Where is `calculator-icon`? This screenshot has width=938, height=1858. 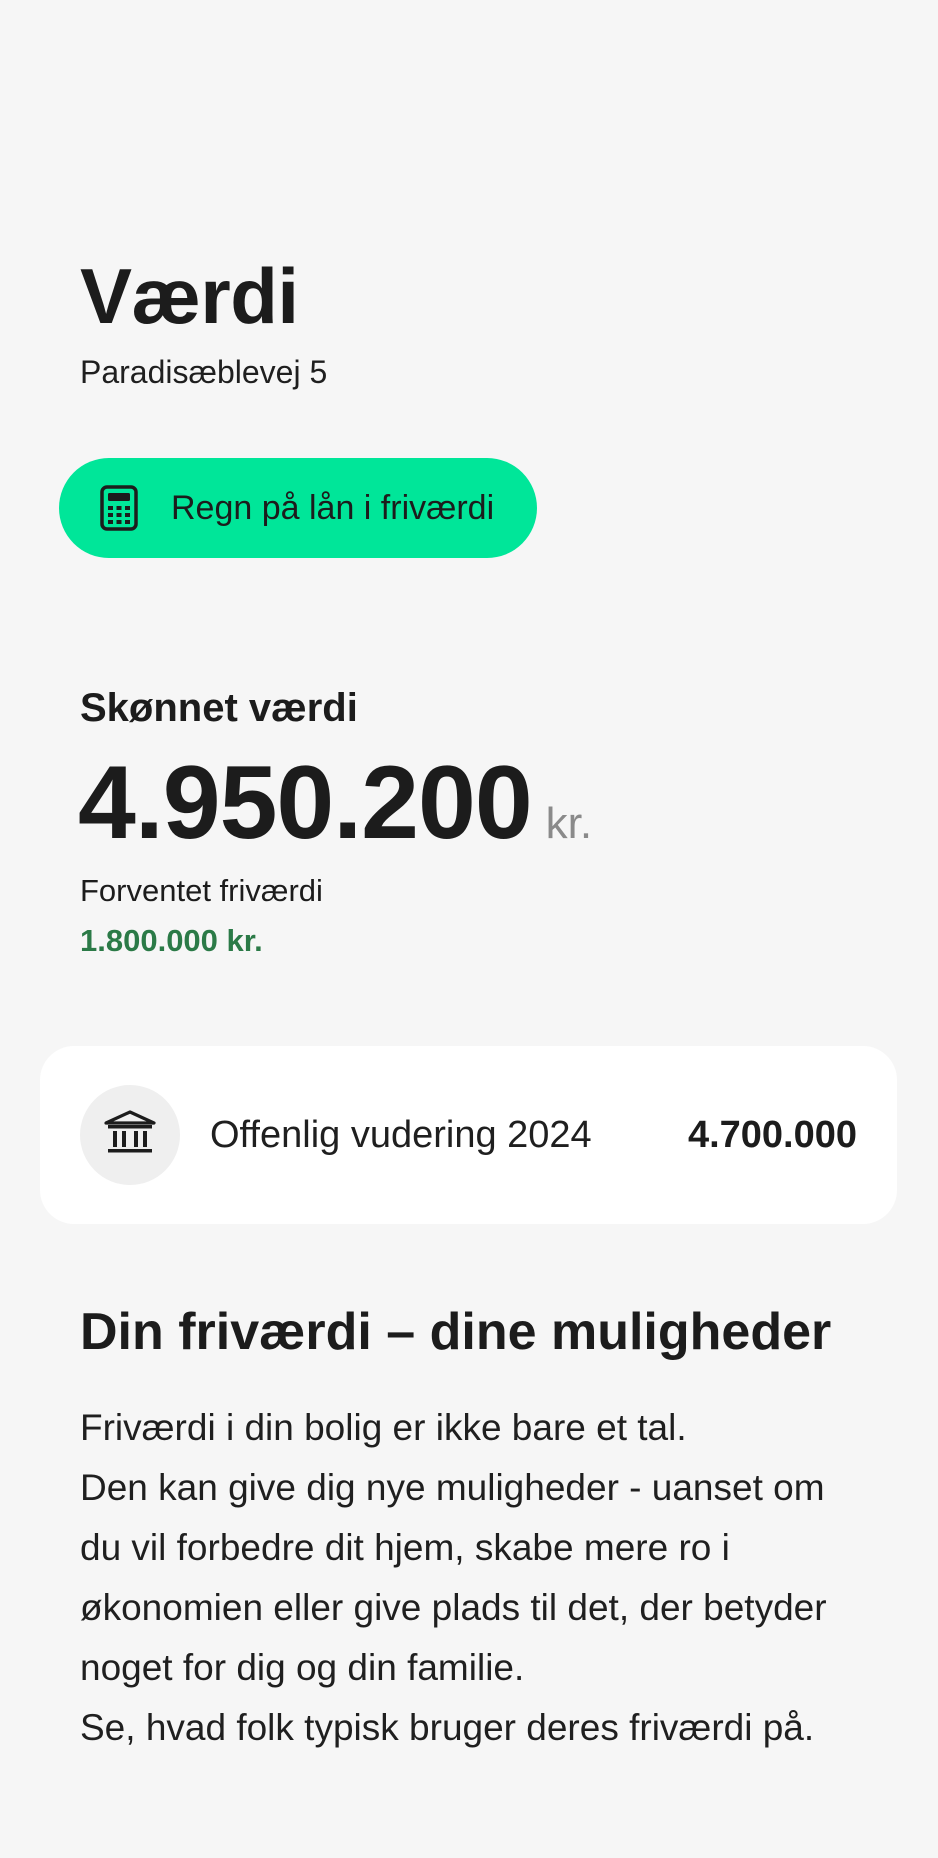 calculator-icon is located at coordinates (119, 508).